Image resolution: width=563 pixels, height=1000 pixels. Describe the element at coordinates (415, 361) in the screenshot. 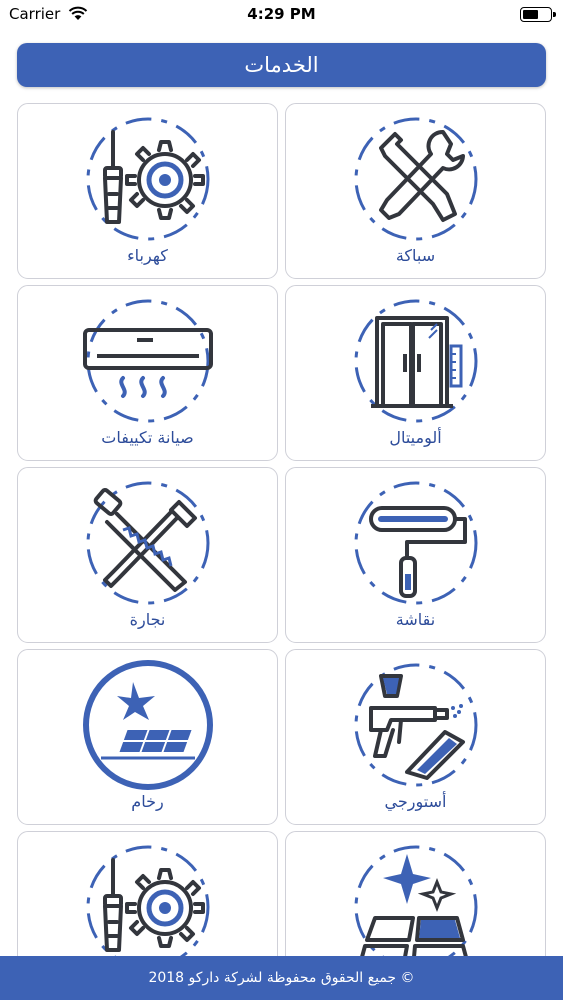

I see `aluminum-window-icon` at that location.